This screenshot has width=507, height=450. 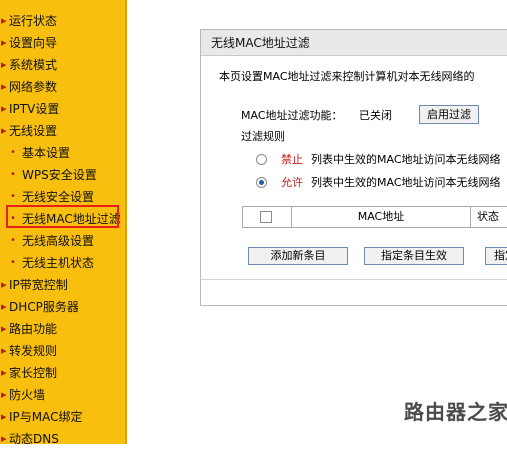 What do you see at coordinates (58, 241) in the screenshot?
I see `sidebar-item-label: 无线高级设置` at bounding box center [58, 241].